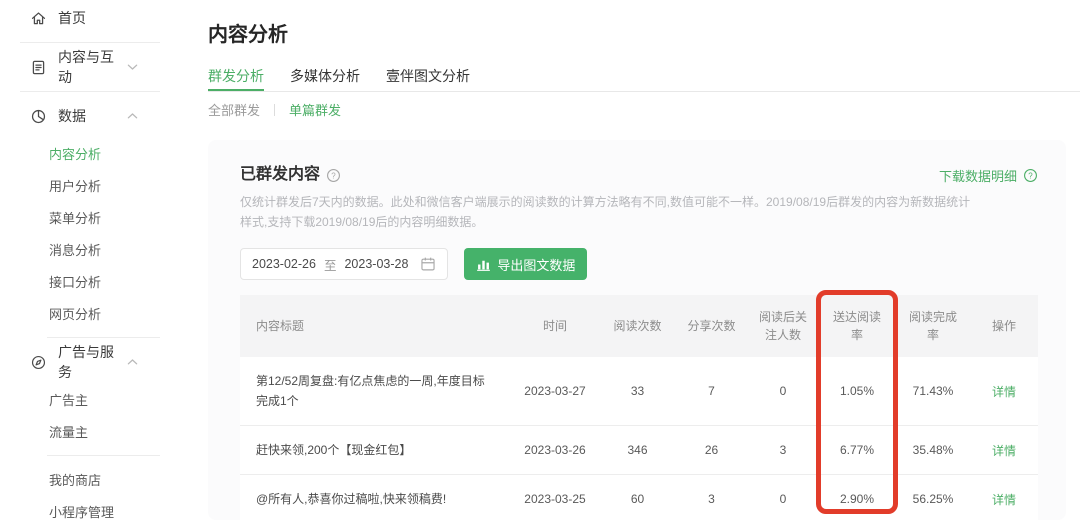  I want to click on sidebar-group-0: 首页, so click(80, 18).